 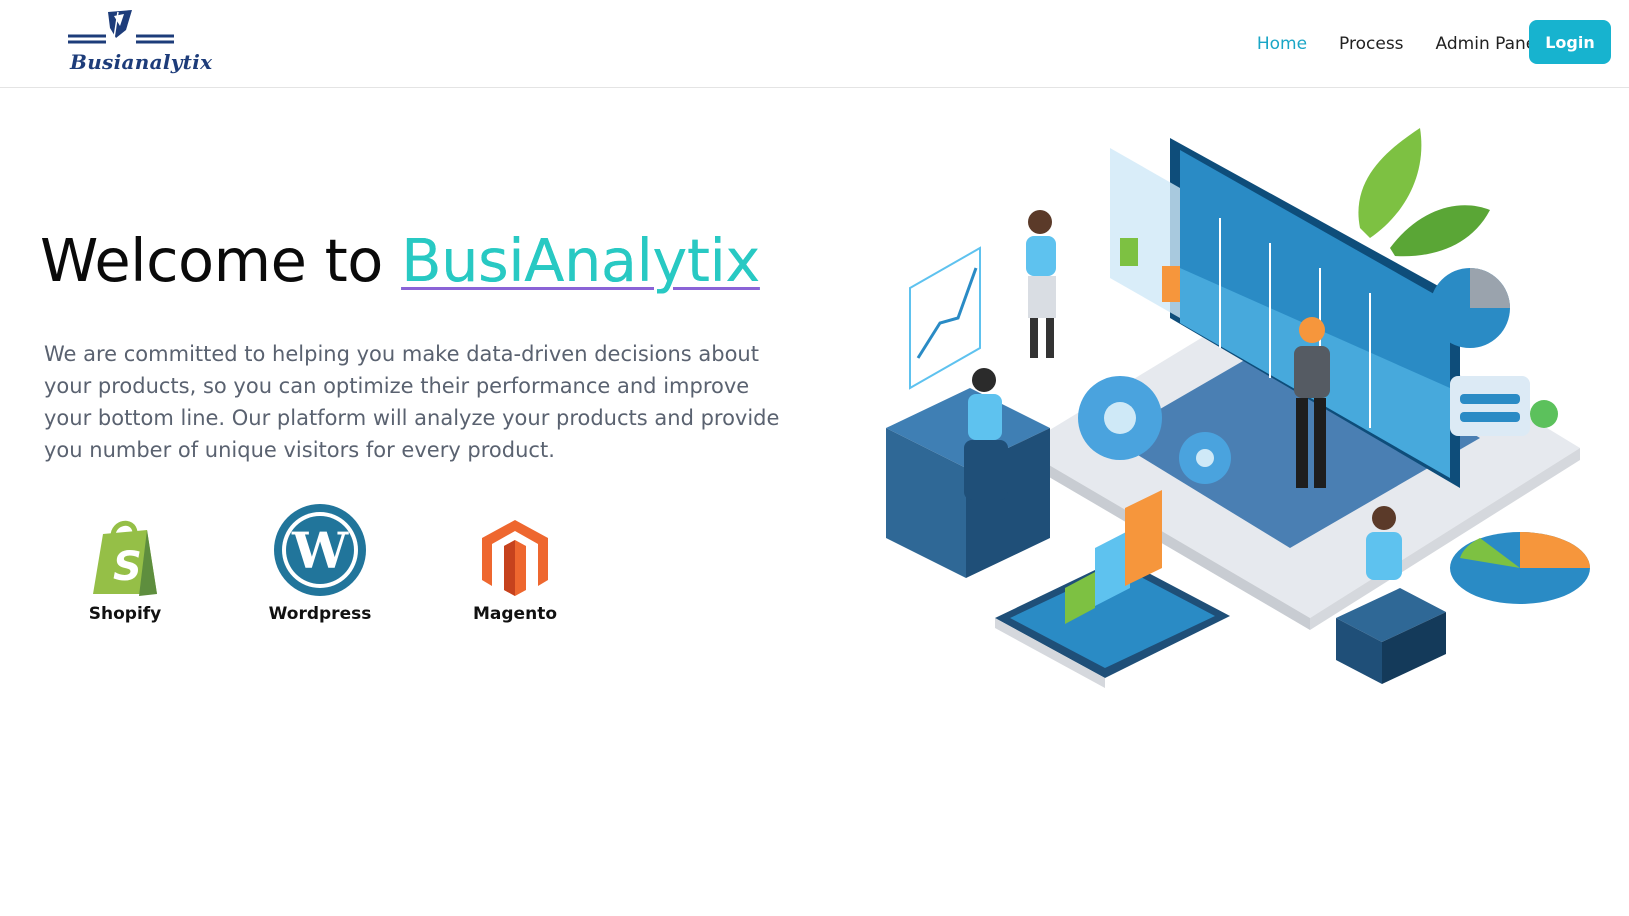 I want to click on main-nav: Home Process Admin Panel, so click(x=1399, y=44).